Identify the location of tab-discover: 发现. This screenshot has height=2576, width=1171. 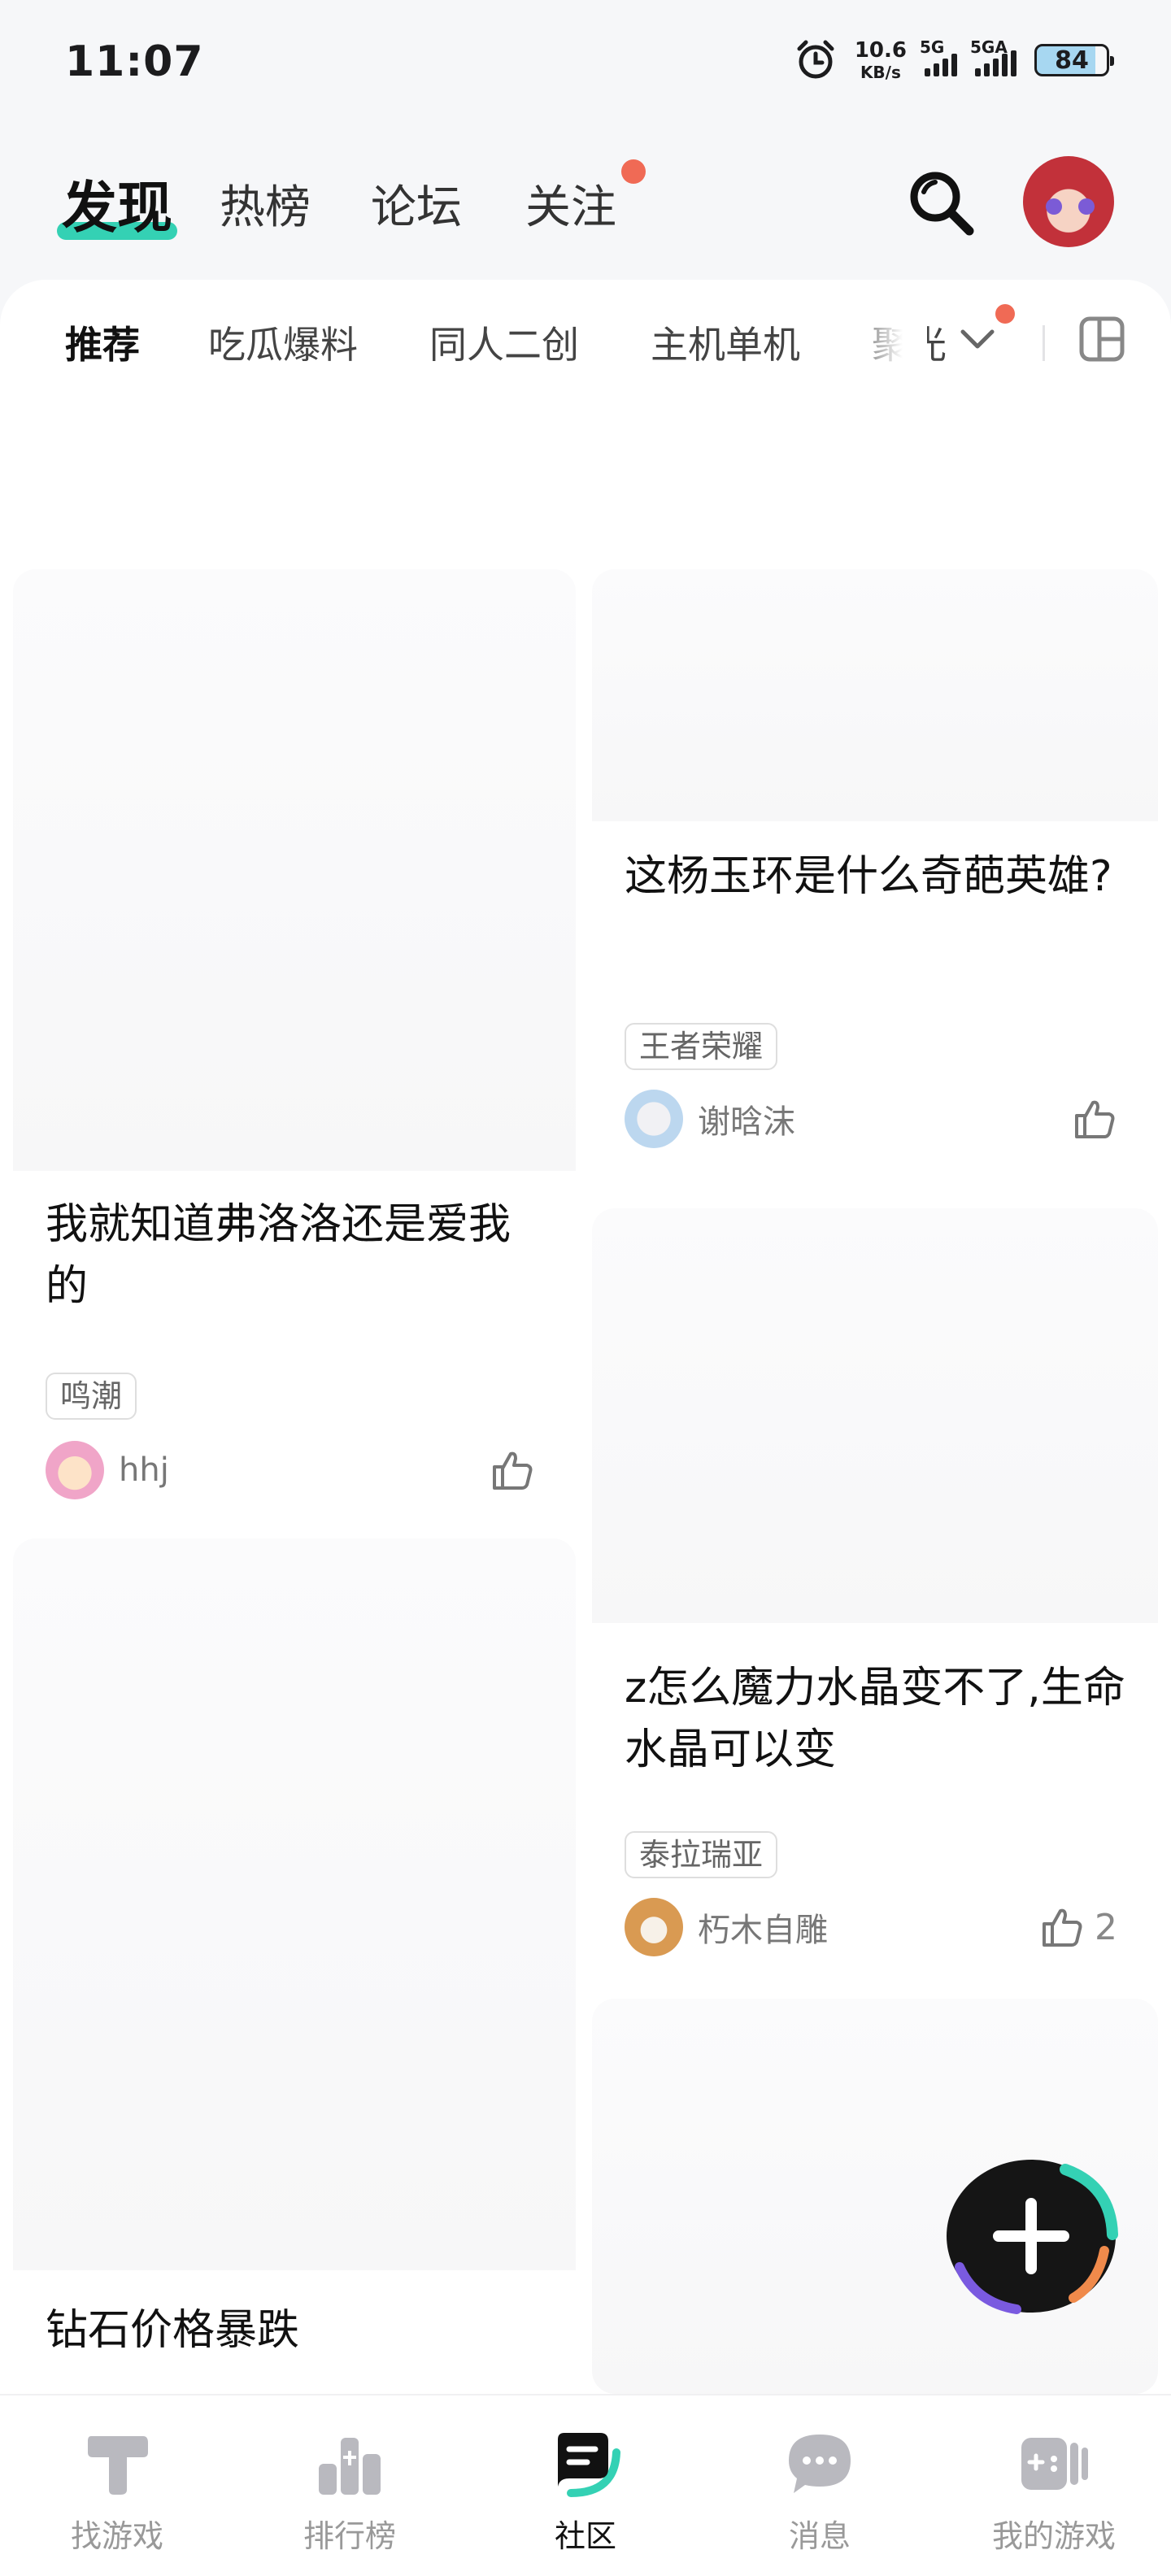
(117, 203).